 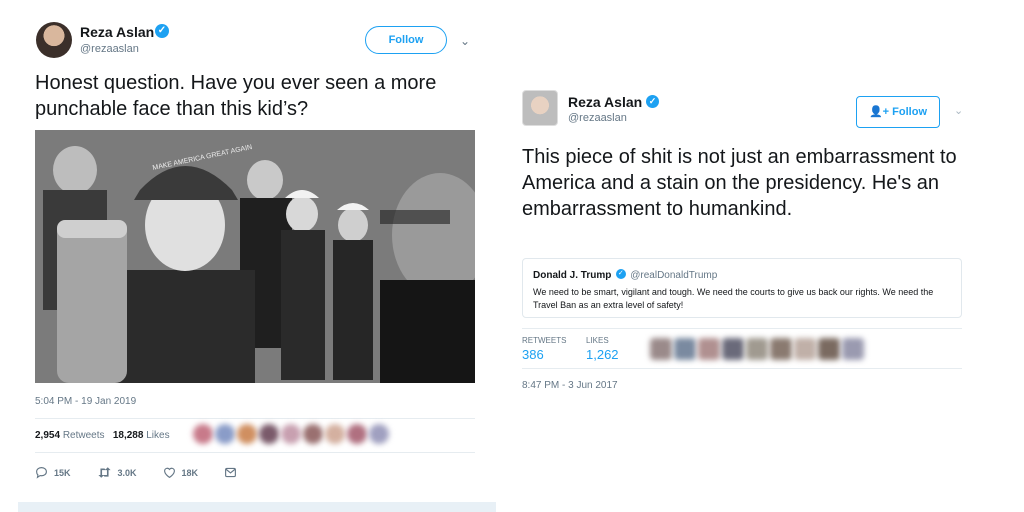 I want to click on reply-bar, so click(x=257, y=507).